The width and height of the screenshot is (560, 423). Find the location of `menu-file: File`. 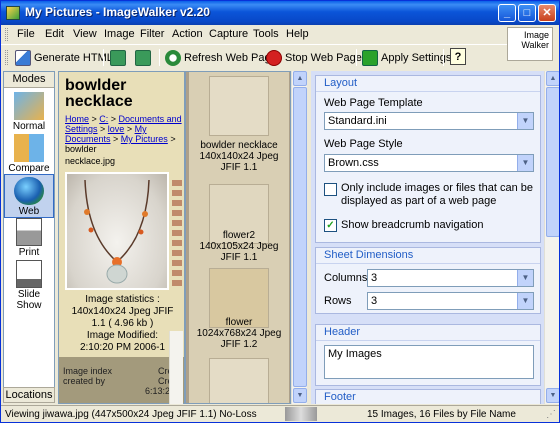

menu-file: File is located at coordinates (26, 34).